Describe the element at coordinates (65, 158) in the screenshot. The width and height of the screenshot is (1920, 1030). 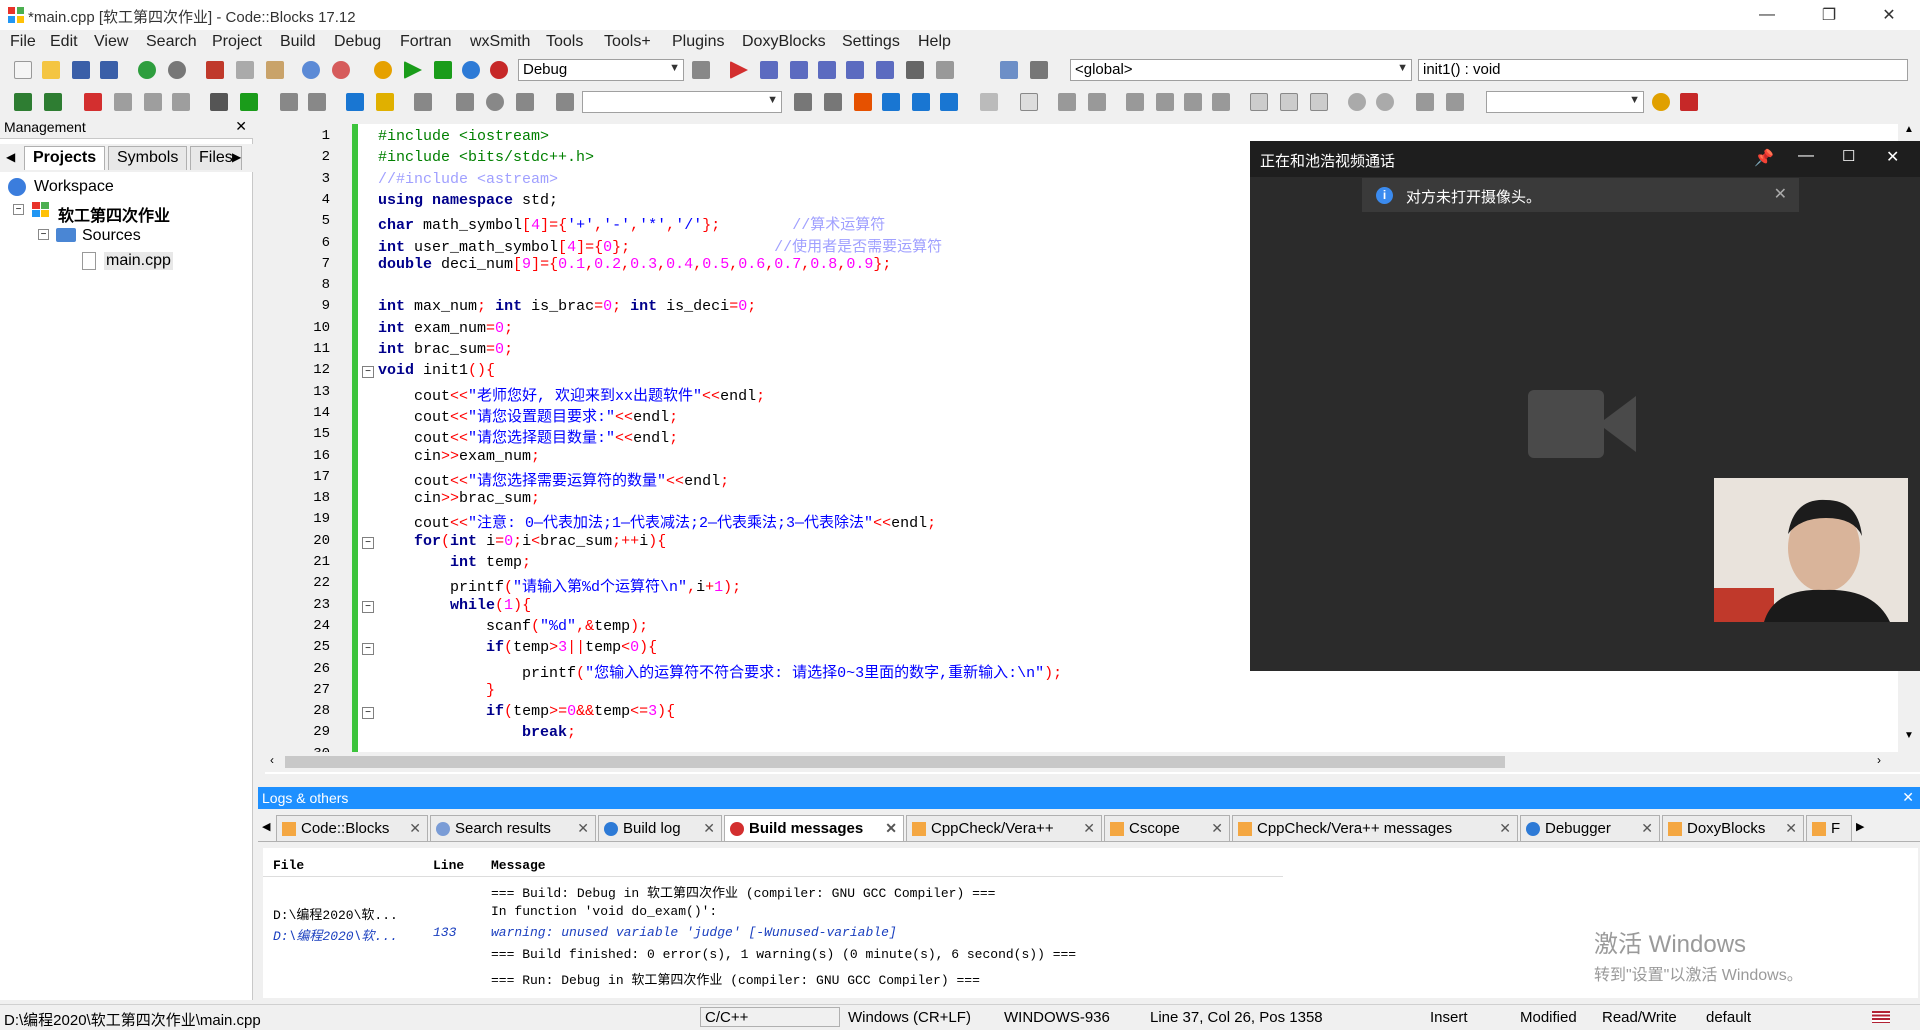
I see `tab-projects: Projects` at that location.